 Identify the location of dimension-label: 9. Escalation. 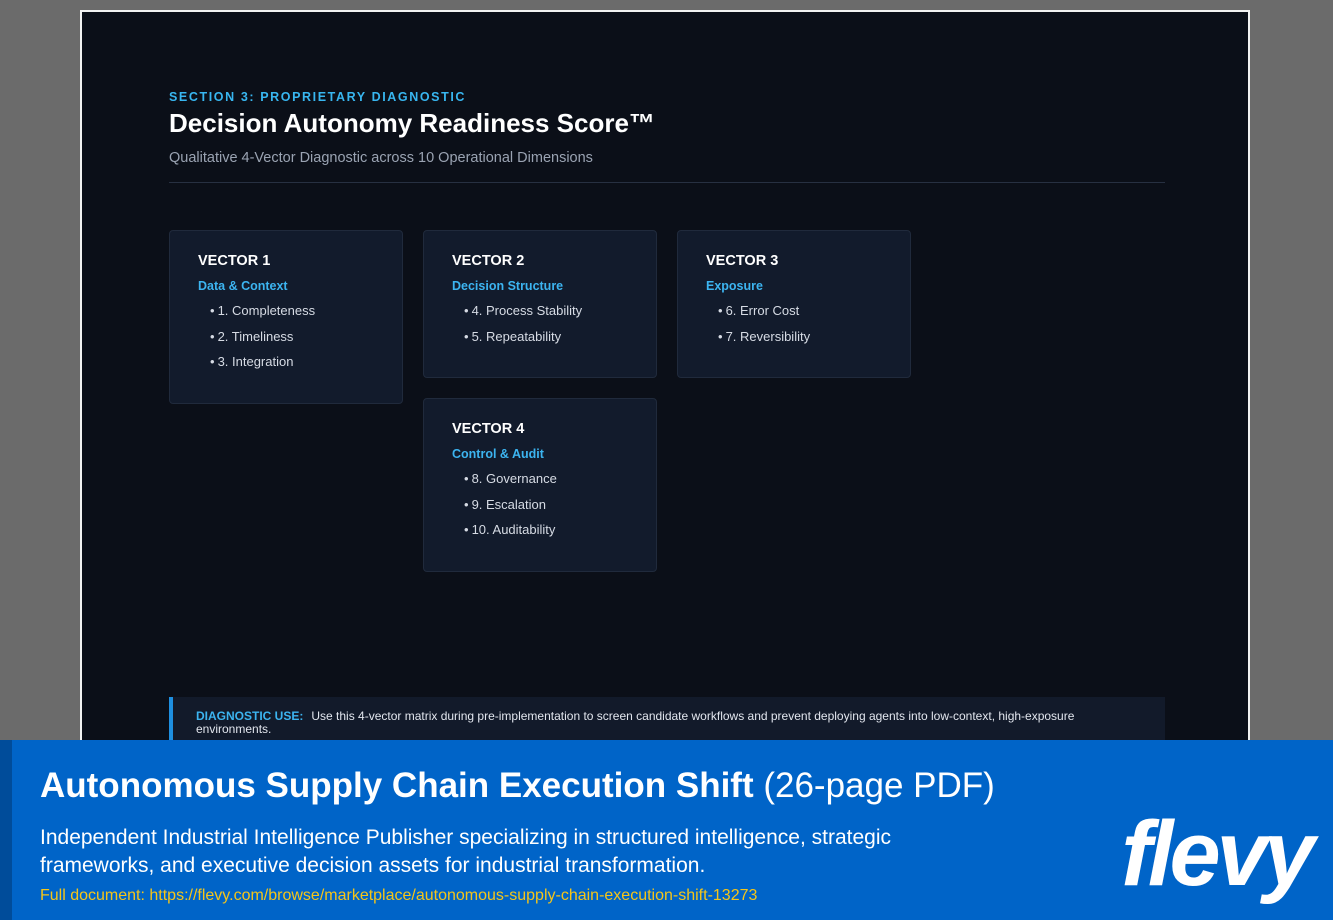
(508, 504).